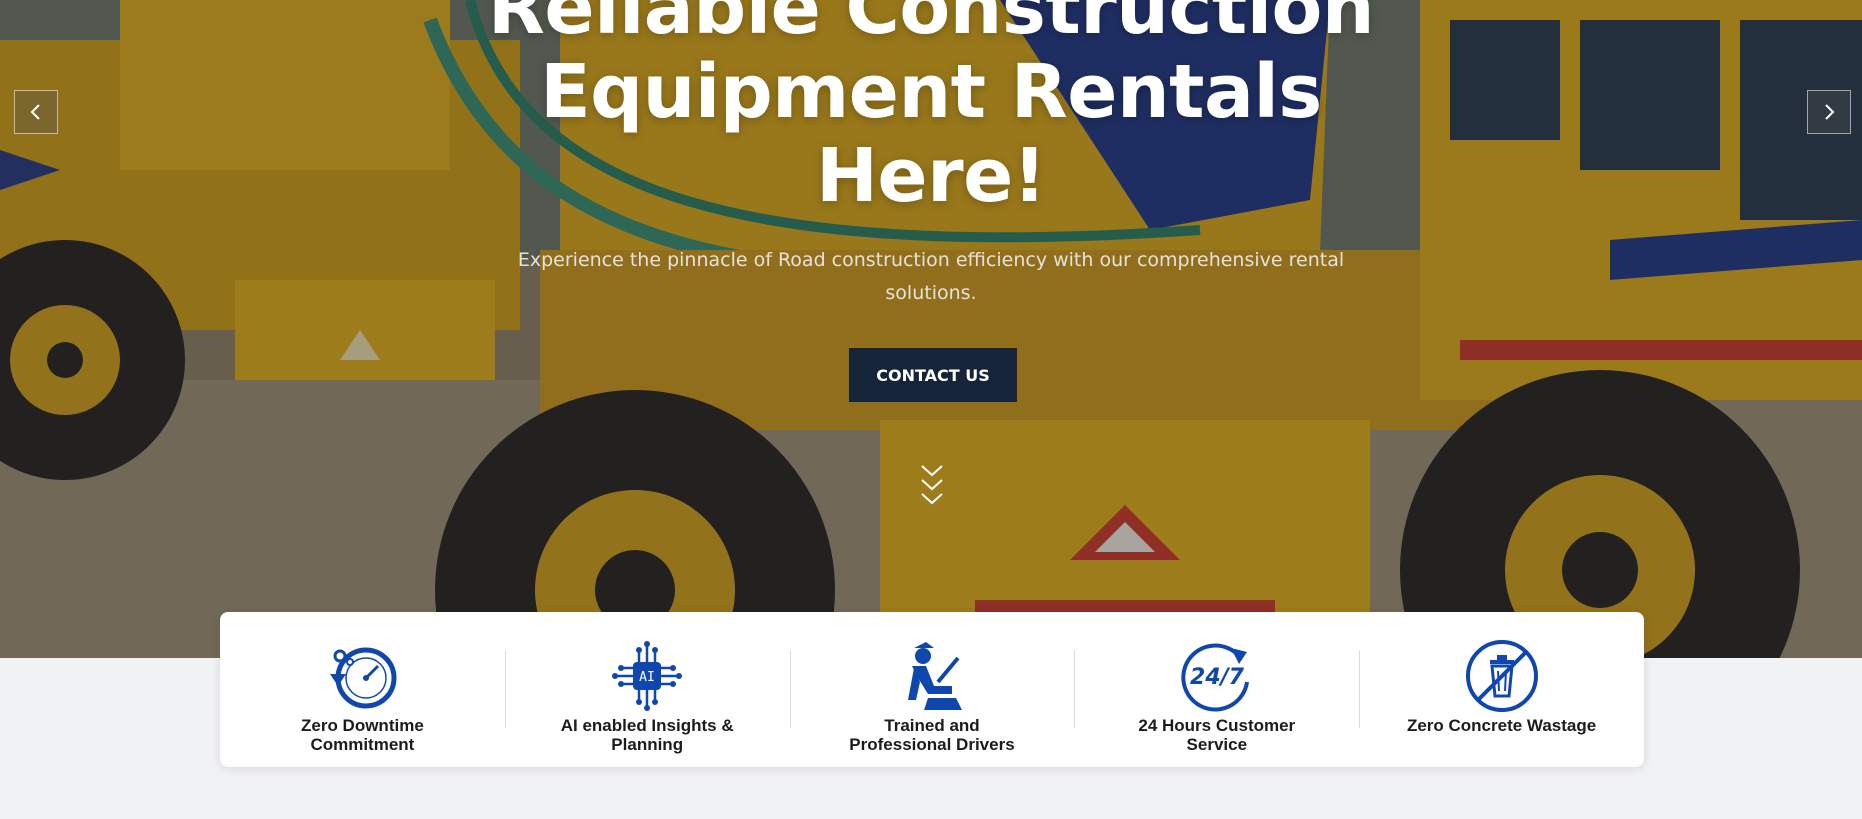 This screenshot has height=819, width=1862. What do you see at coordinates (1501, 725) in the screenshot?
I see `feature-label: Zero Concrete Wastage` at bounding box center [1501, 725].